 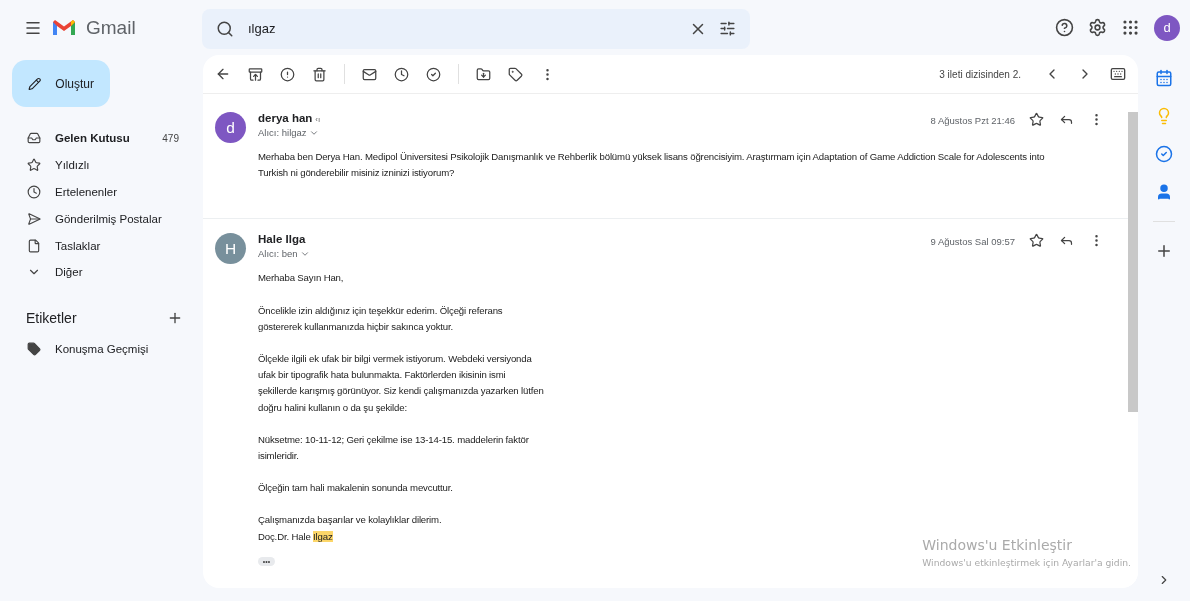 I want to click on sidebar-item: Diğer, so click(x=99, y=272).